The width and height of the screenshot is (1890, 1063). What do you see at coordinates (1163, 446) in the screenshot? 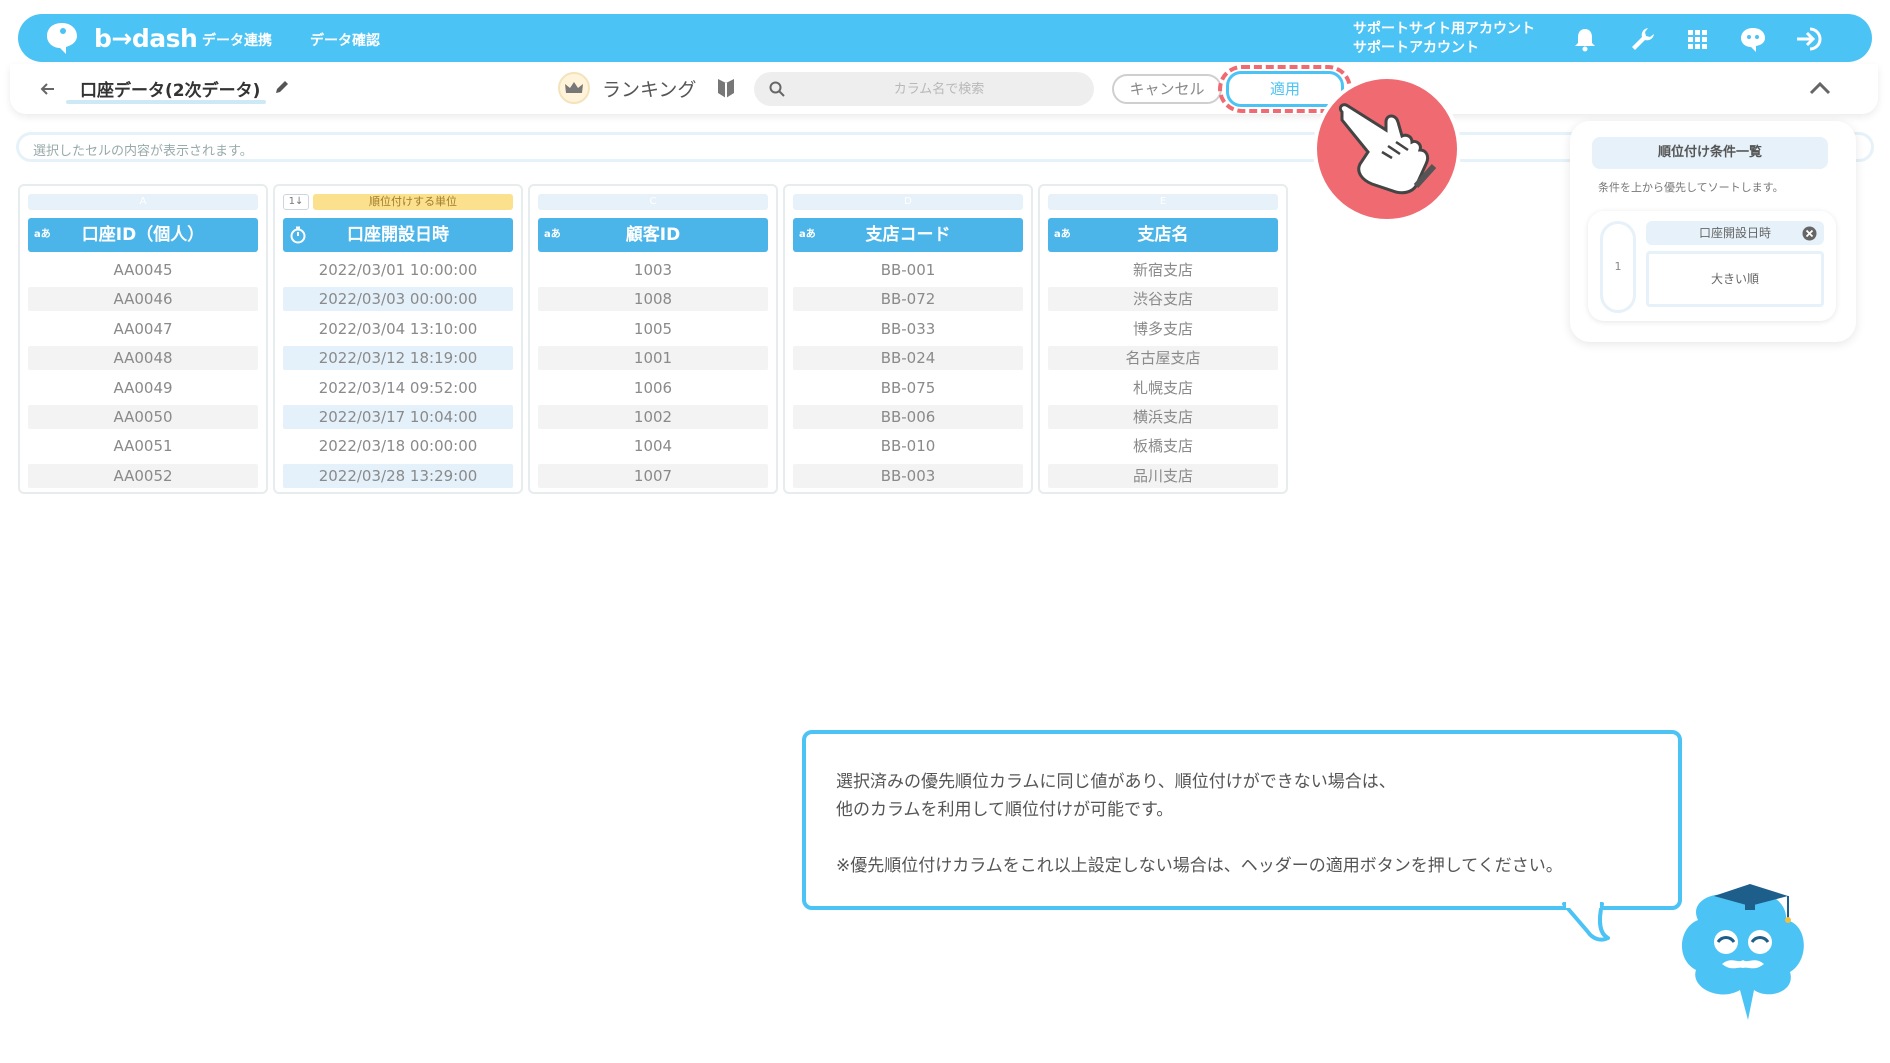
I see `table-cell: 板橋支店` at bounding box center [1163, 446].